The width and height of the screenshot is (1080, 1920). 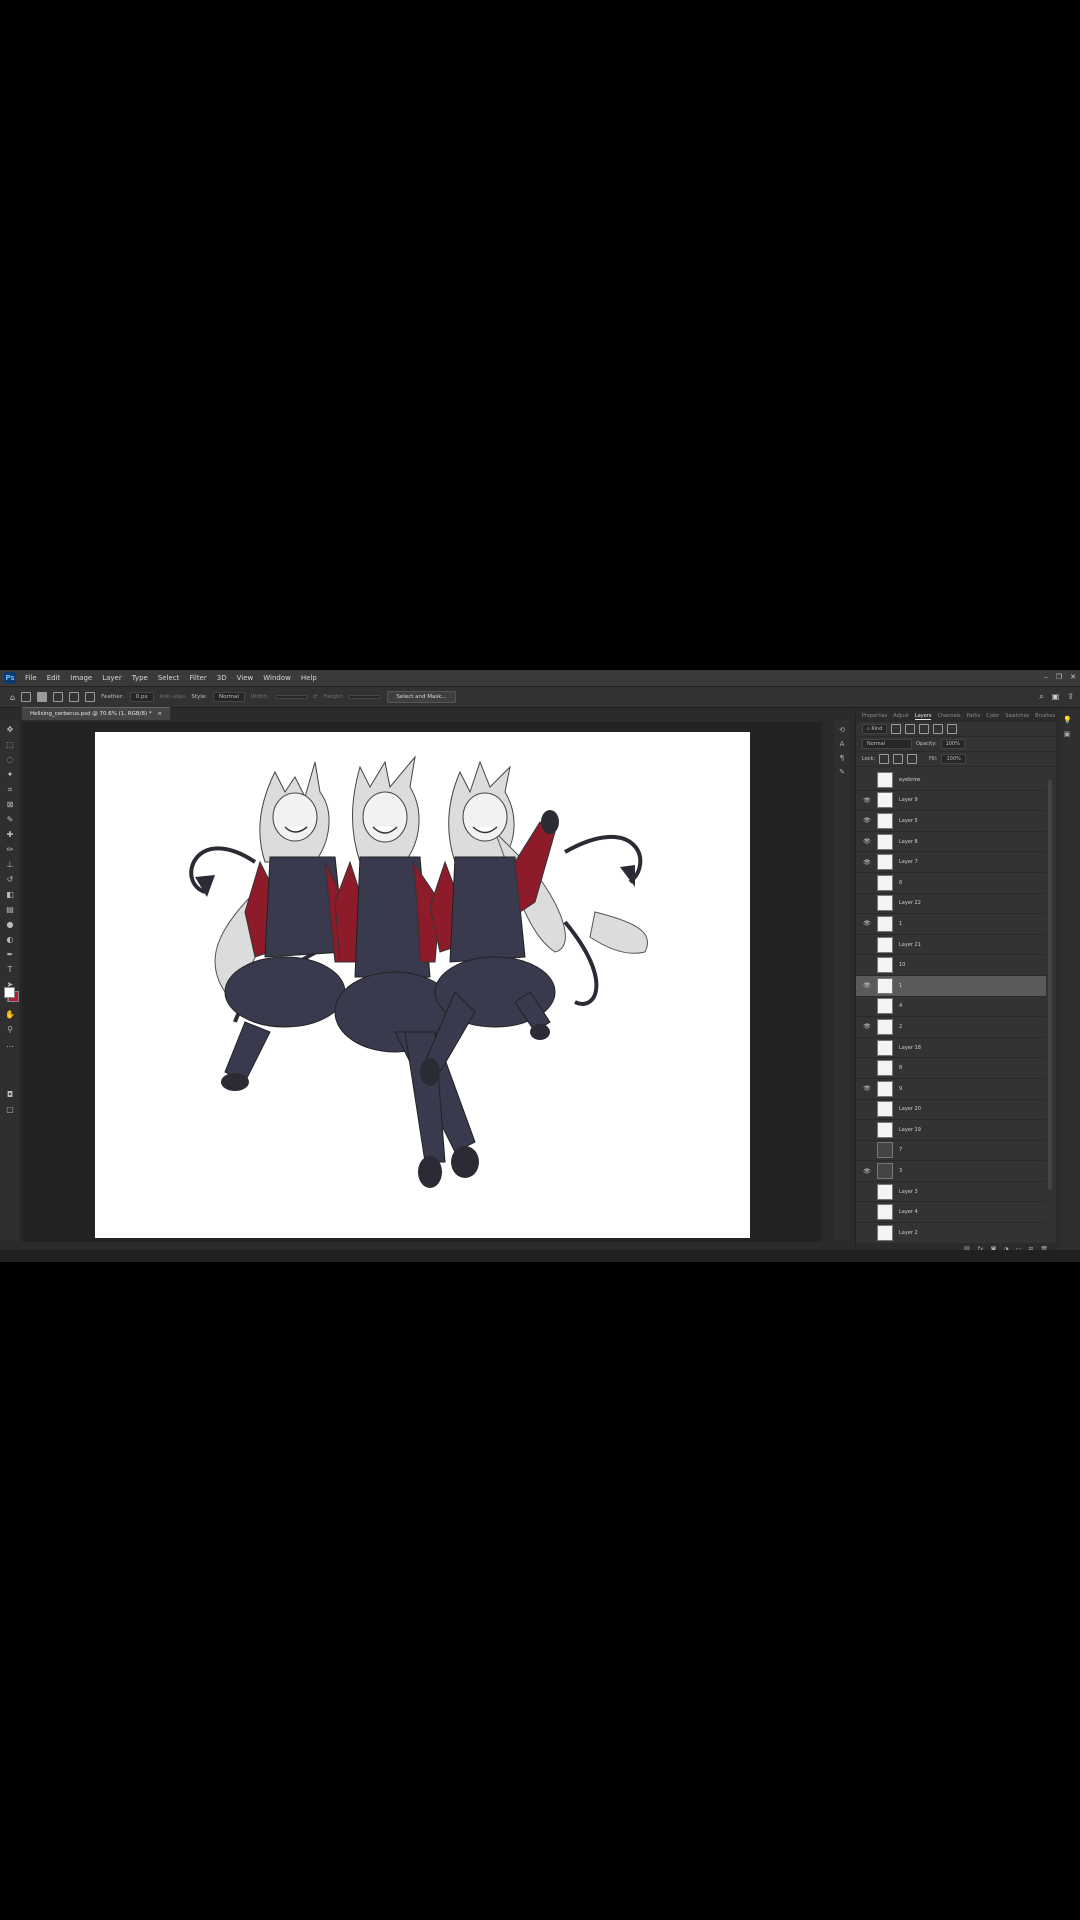 I want to click on layer-row: 👁 Layer 9, so click(x=951, y=801).